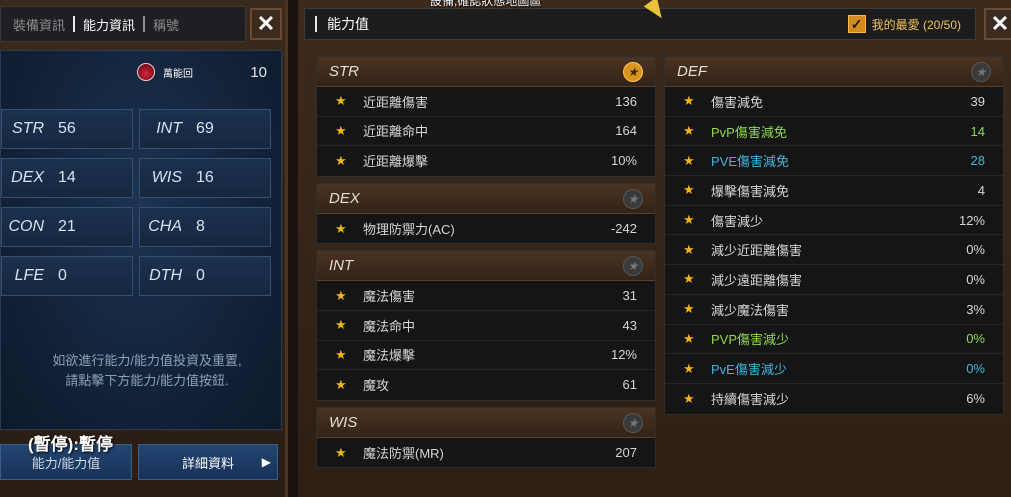  I want to click on stat-row: ★ 魔法傷害 31, so click(486, 296).